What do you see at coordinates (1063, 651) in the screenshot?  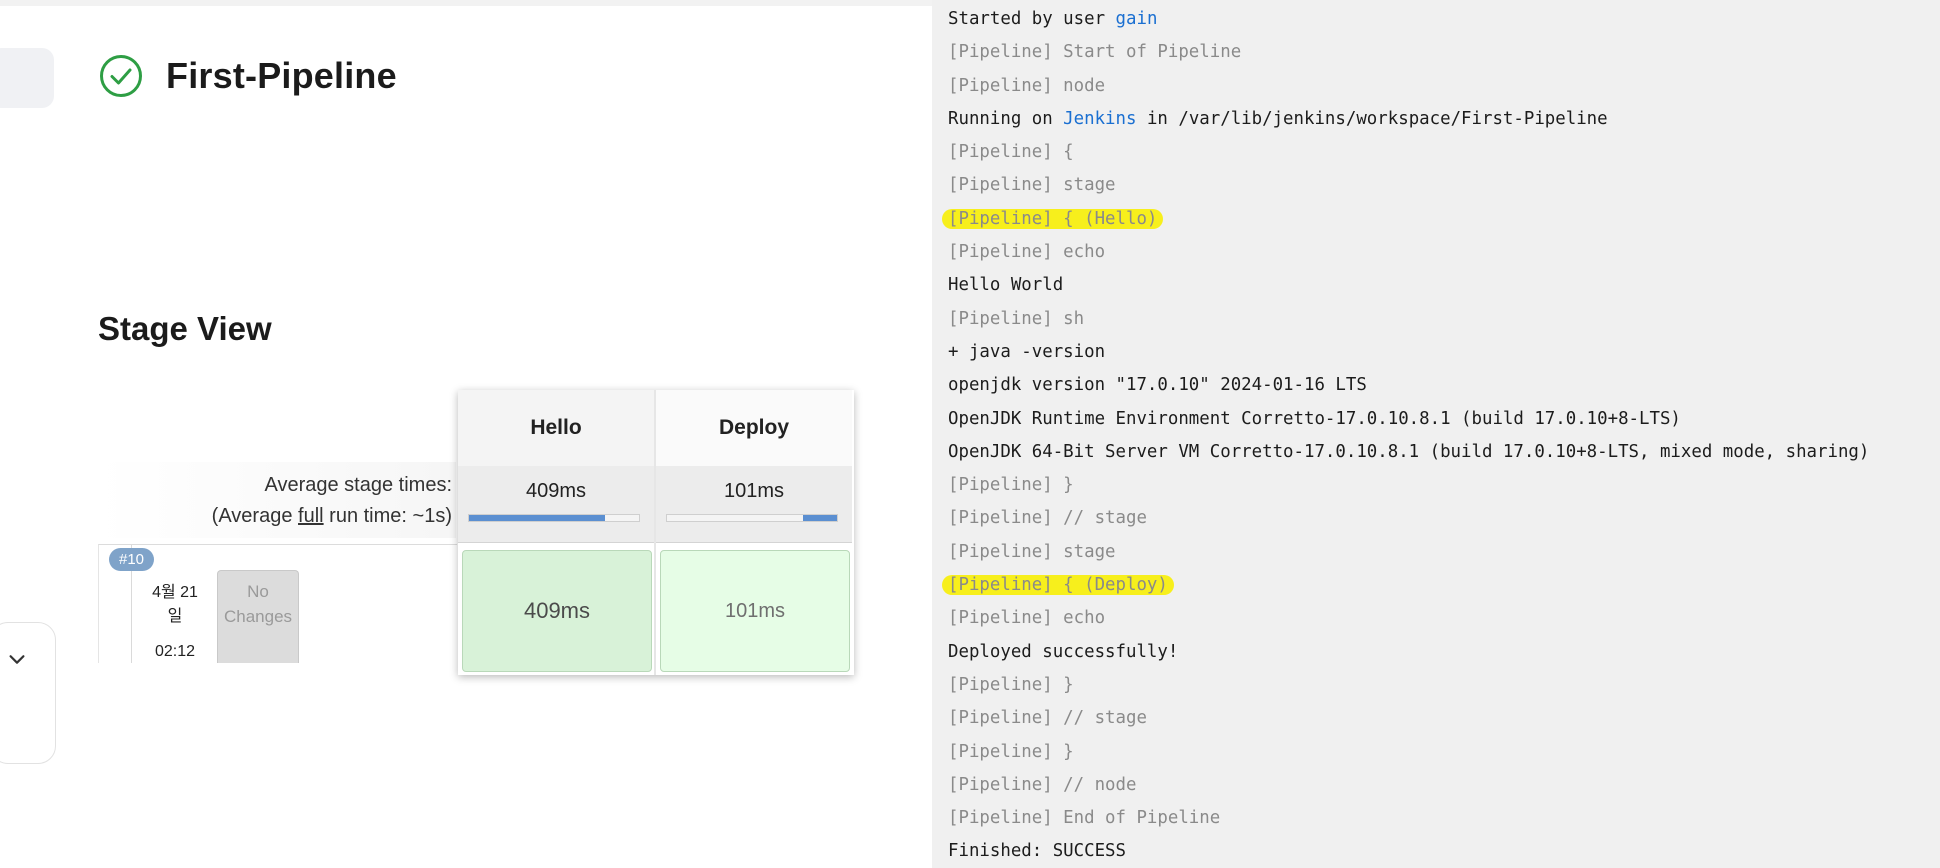 I see `console-text: Deployed successfully!` at bounding box center [1063, 651].